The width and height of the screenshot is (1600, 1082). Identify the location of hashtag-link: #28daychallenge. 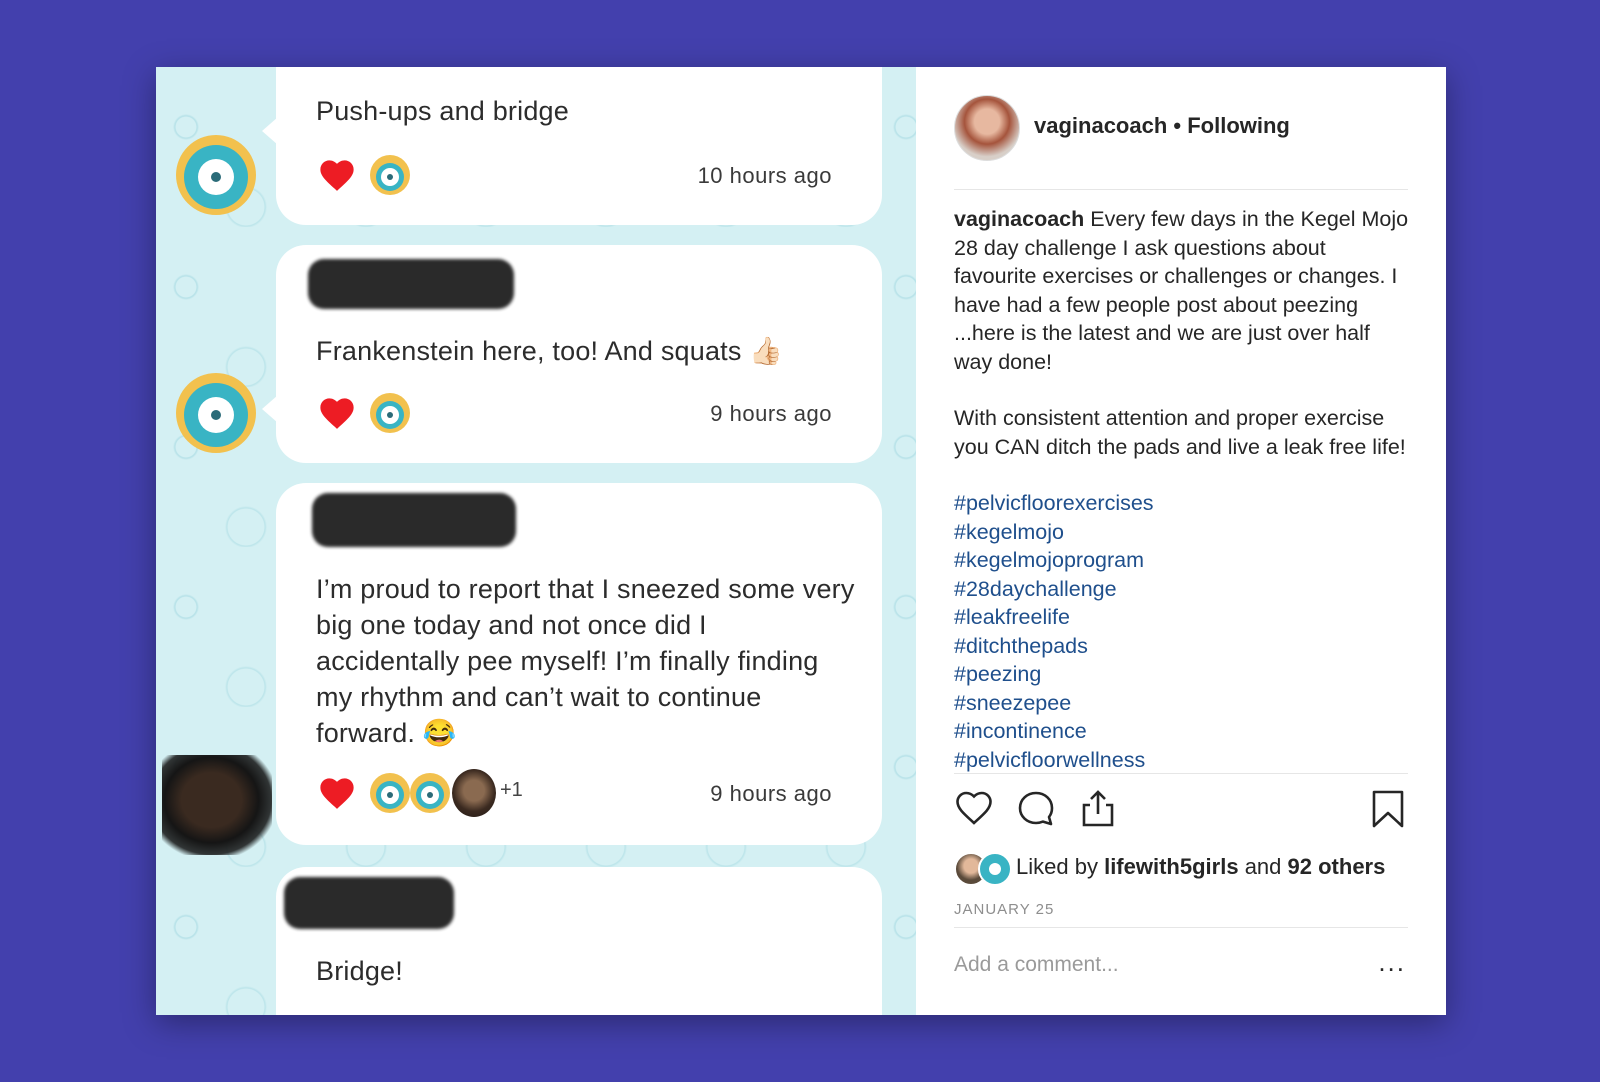
(1184, 589).